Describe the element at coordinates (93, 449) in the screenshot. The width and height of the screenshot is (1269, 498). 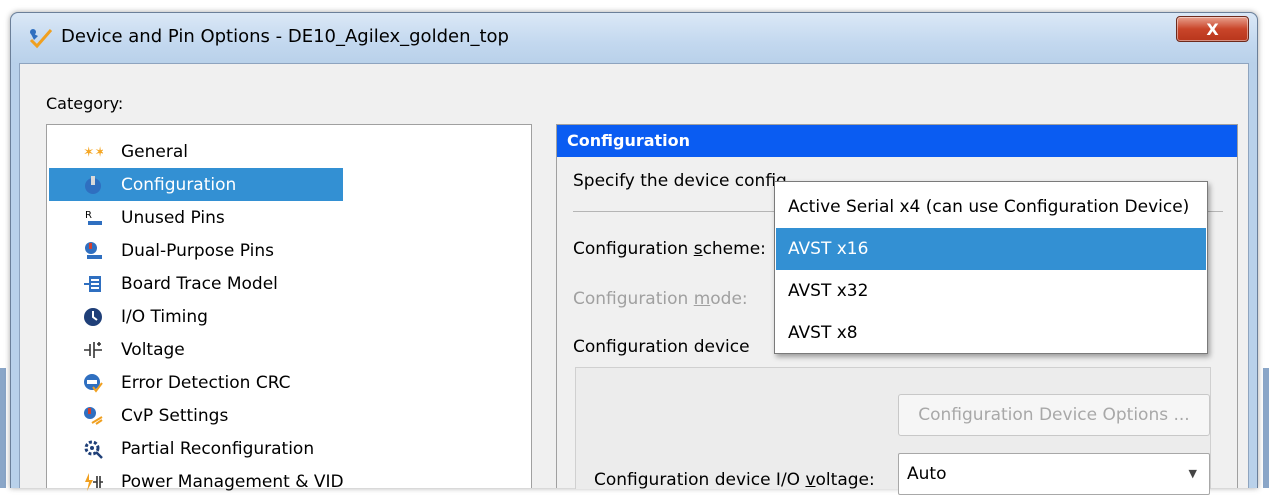
I see `partial-reconfig-icon` at that location.